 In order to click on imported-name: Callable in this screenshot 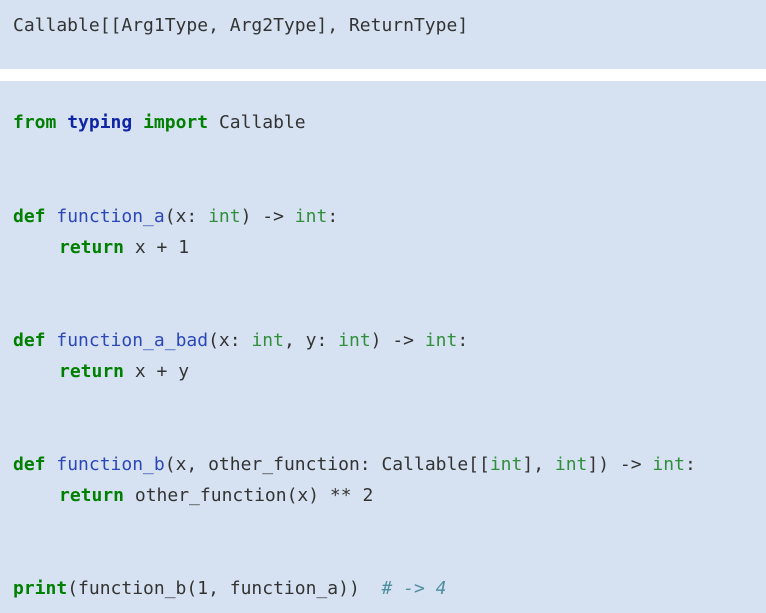, I will do `click(262, 122)`.